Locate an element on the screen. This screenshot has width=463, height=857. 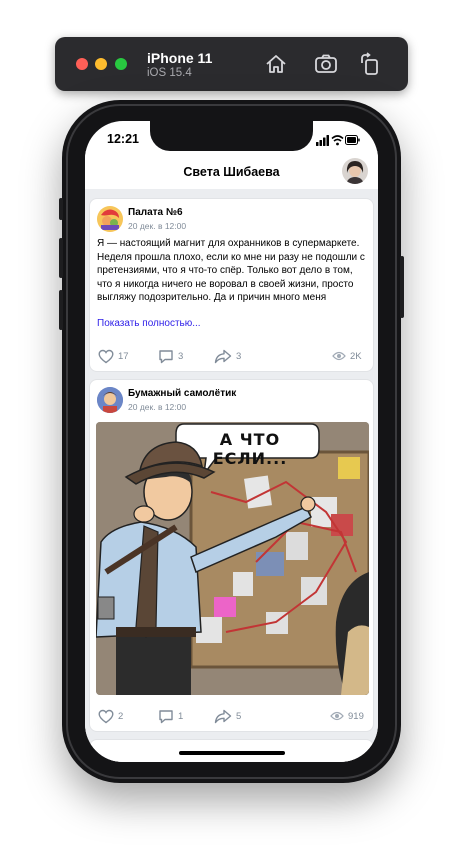
battery-icon is located at coordinates (352, 140).